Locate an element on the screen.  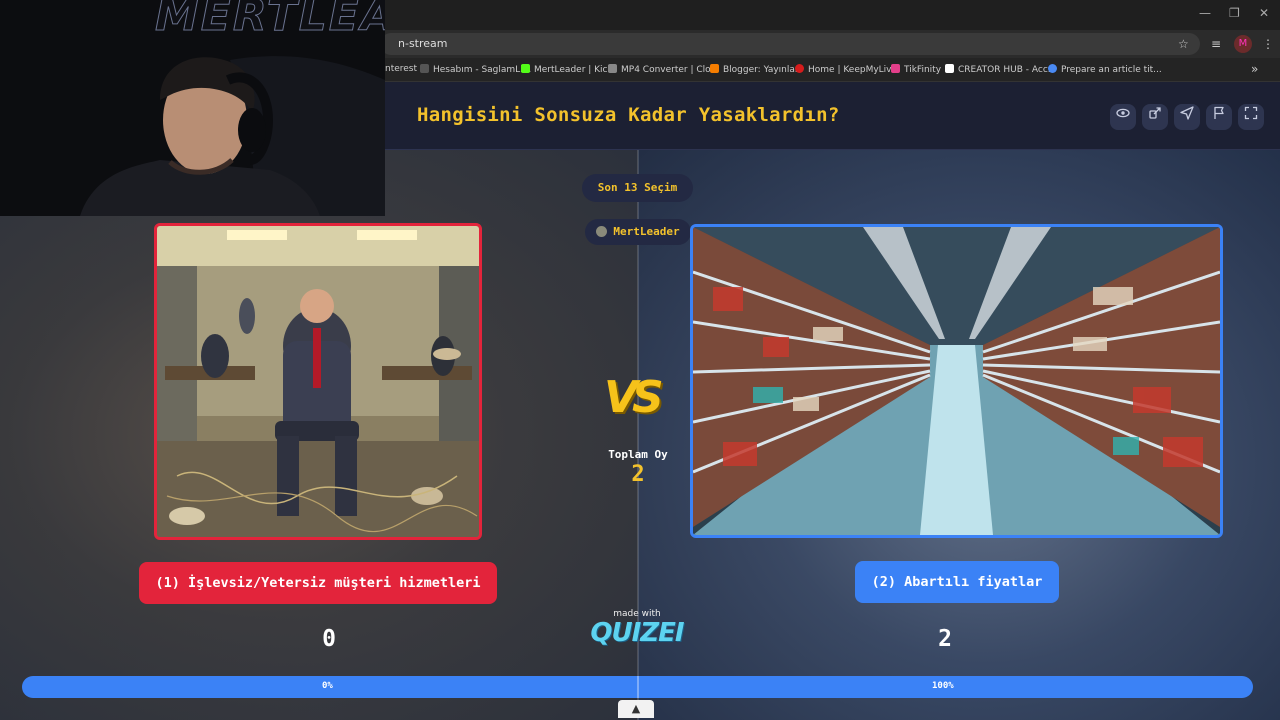
total-votes-value: 2 is located at coordinates (638, 474).